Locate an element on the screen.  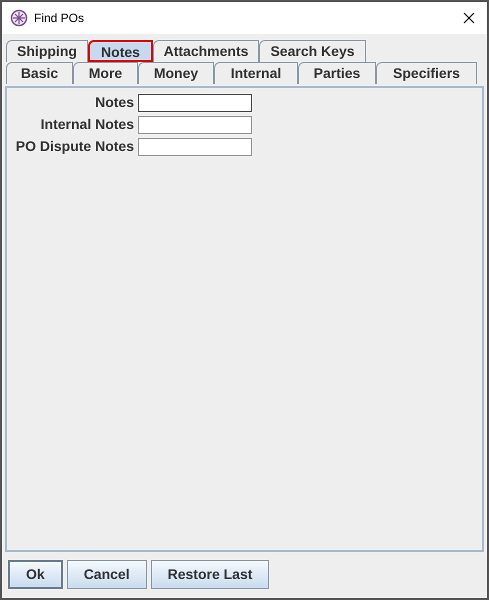
tab: Notes is located at coordinates (120, 51).